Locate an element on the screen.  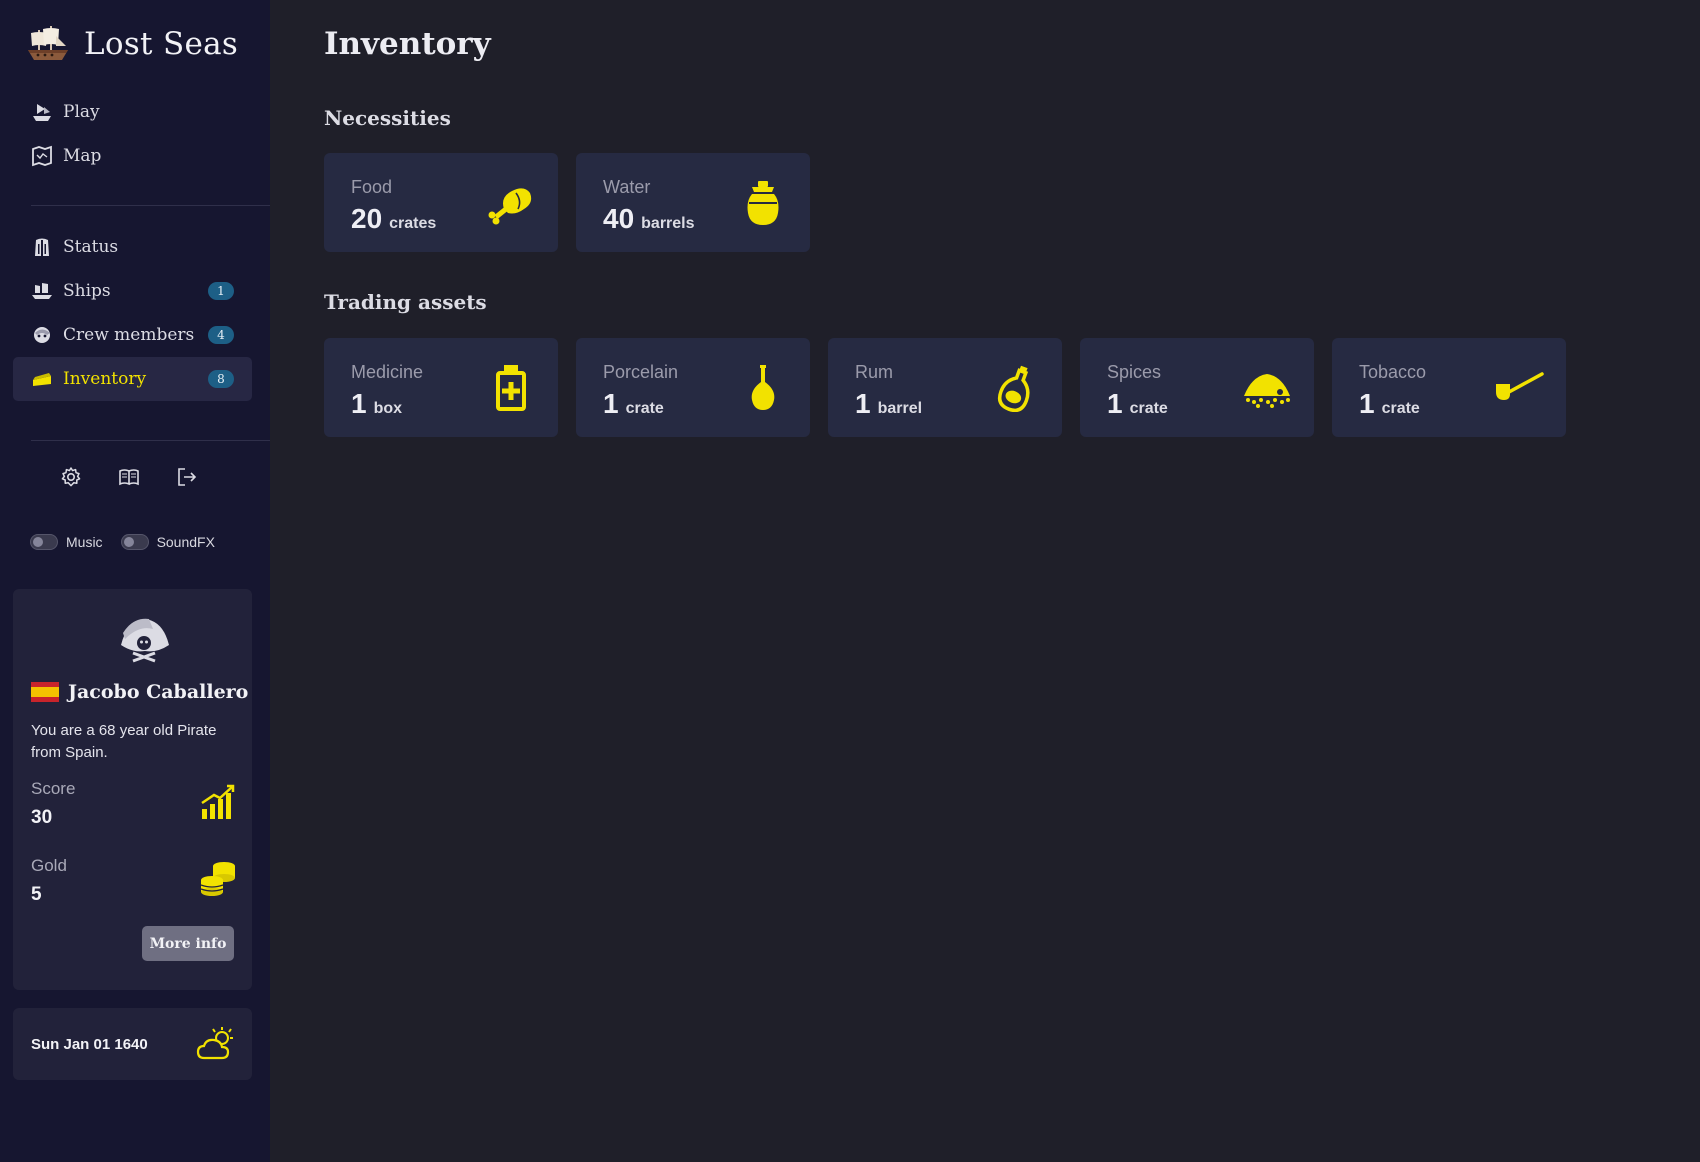
player-row: Jacobo Caballero is located at coordinates (139, 692).